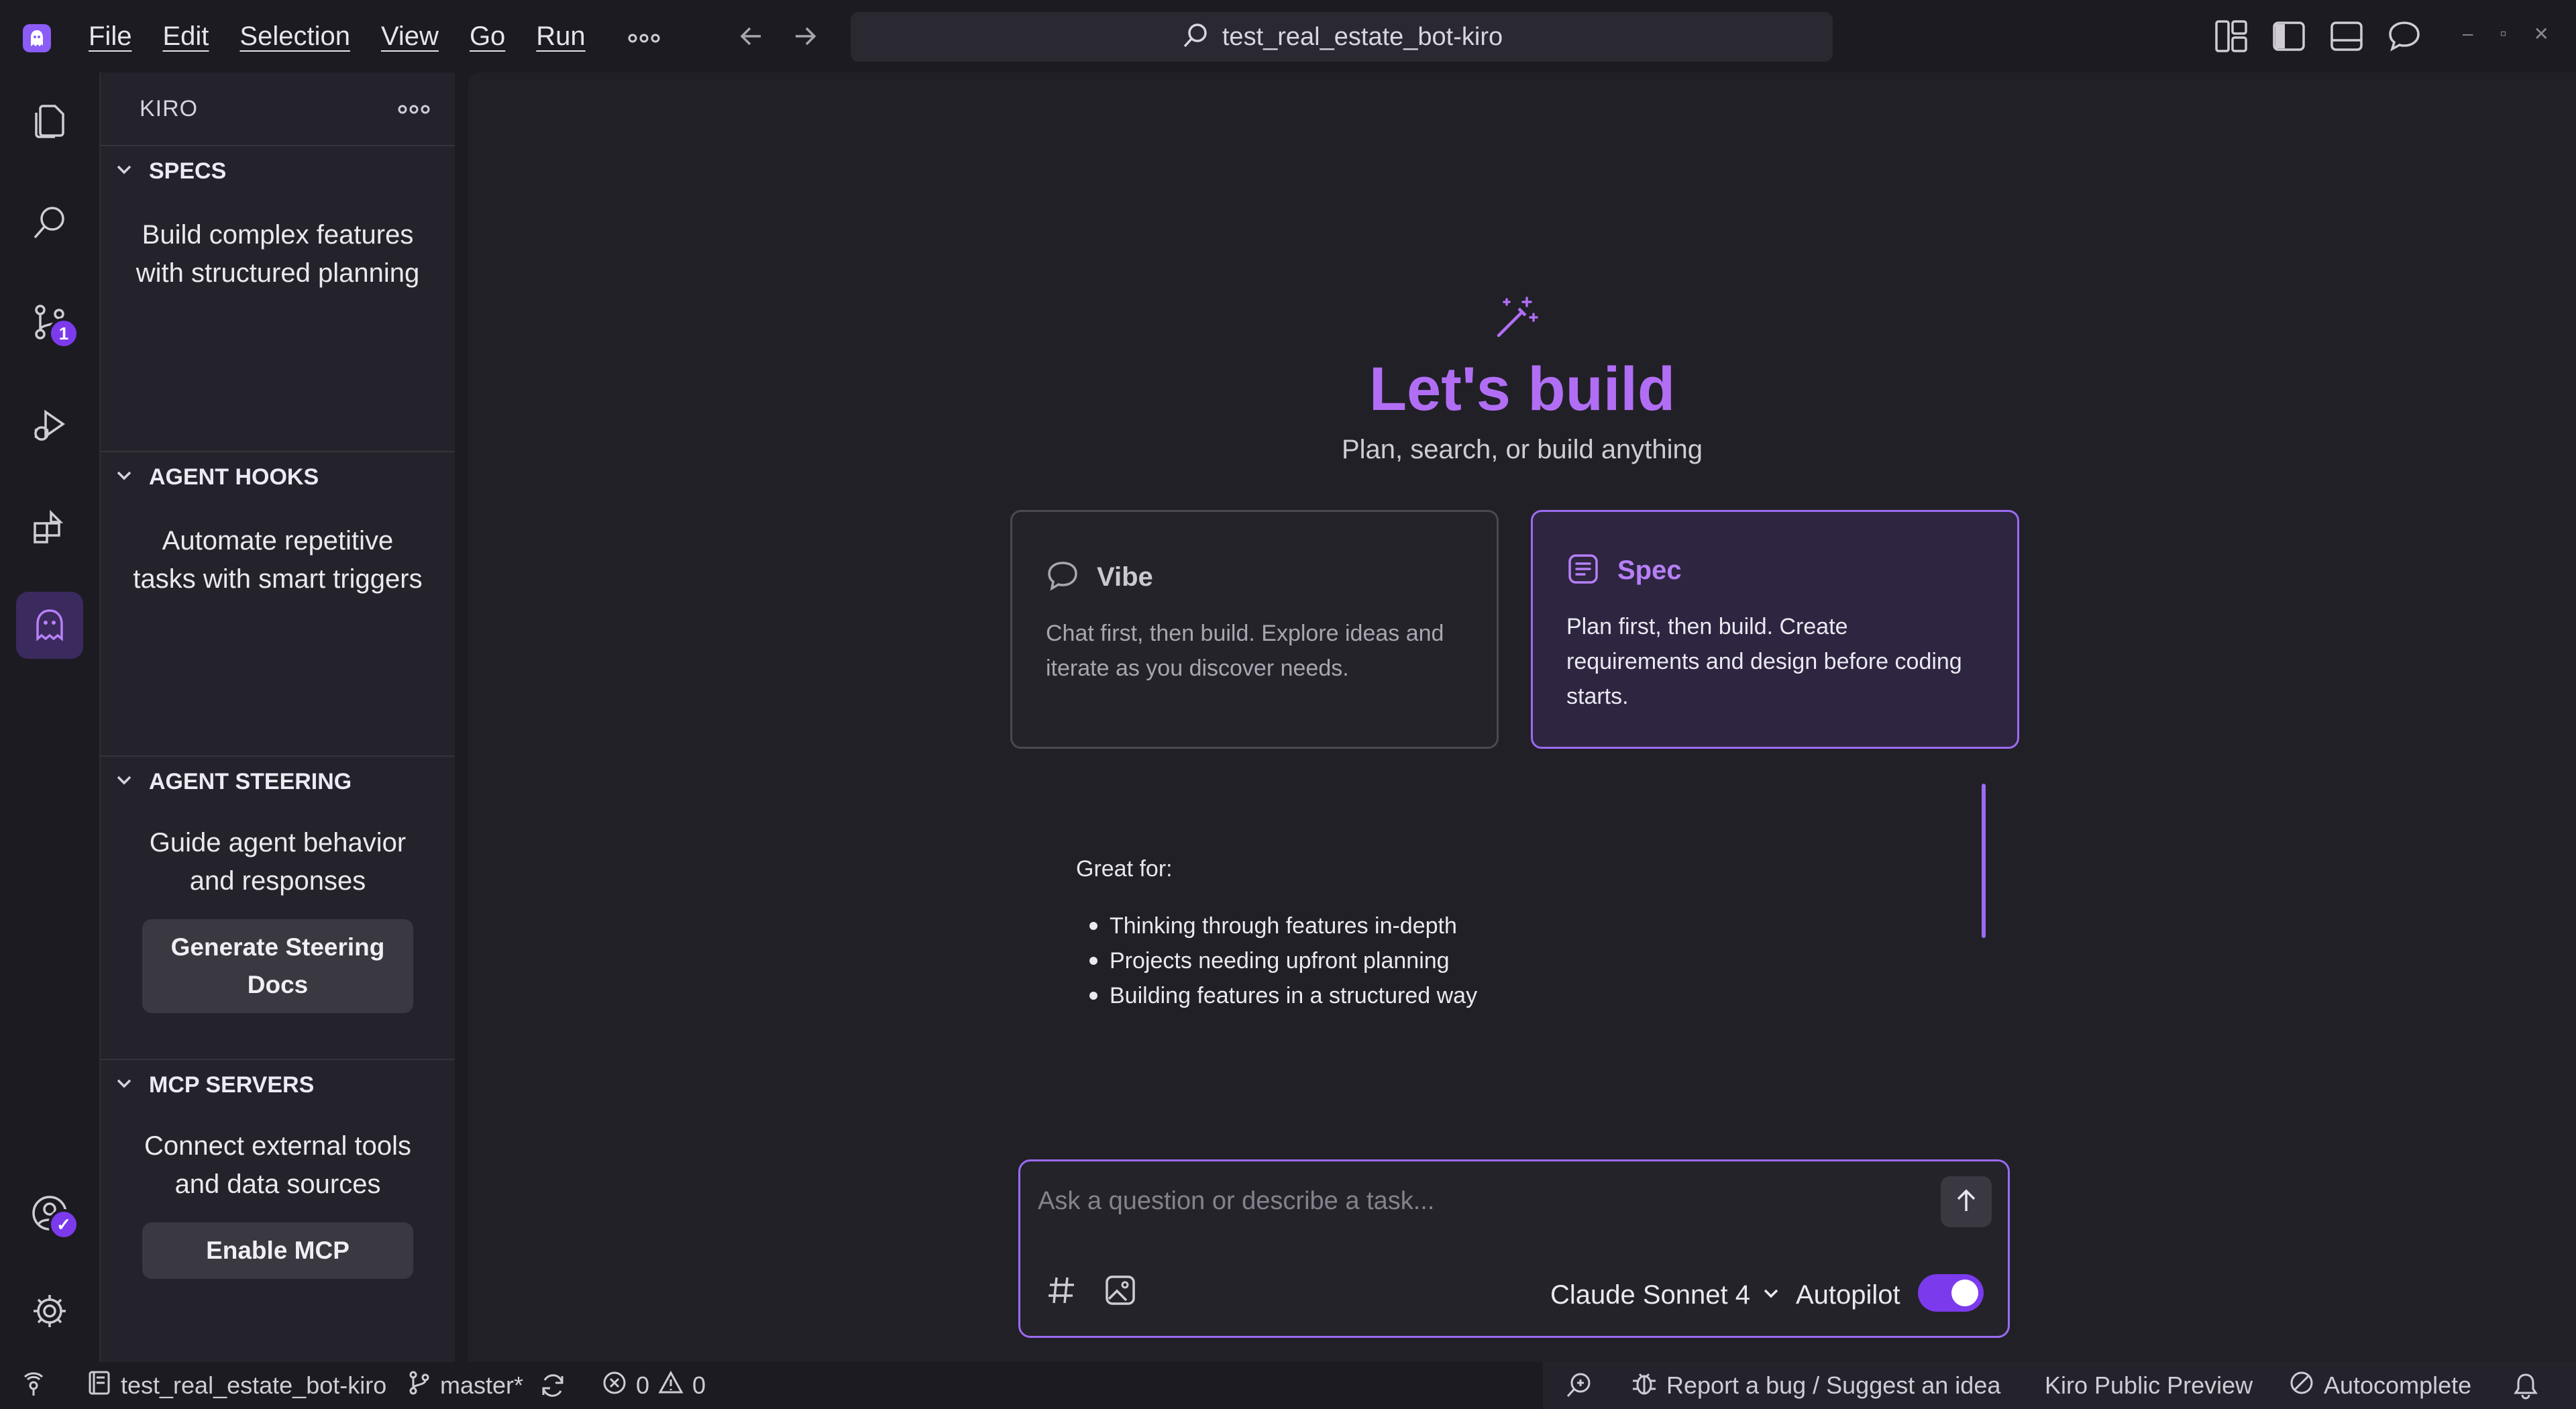 The width and height of the screenshot is (2576, 1409). I want to click on chat-composer: Claude Sonnet 4 Autopilot, so click(1514, 1248).